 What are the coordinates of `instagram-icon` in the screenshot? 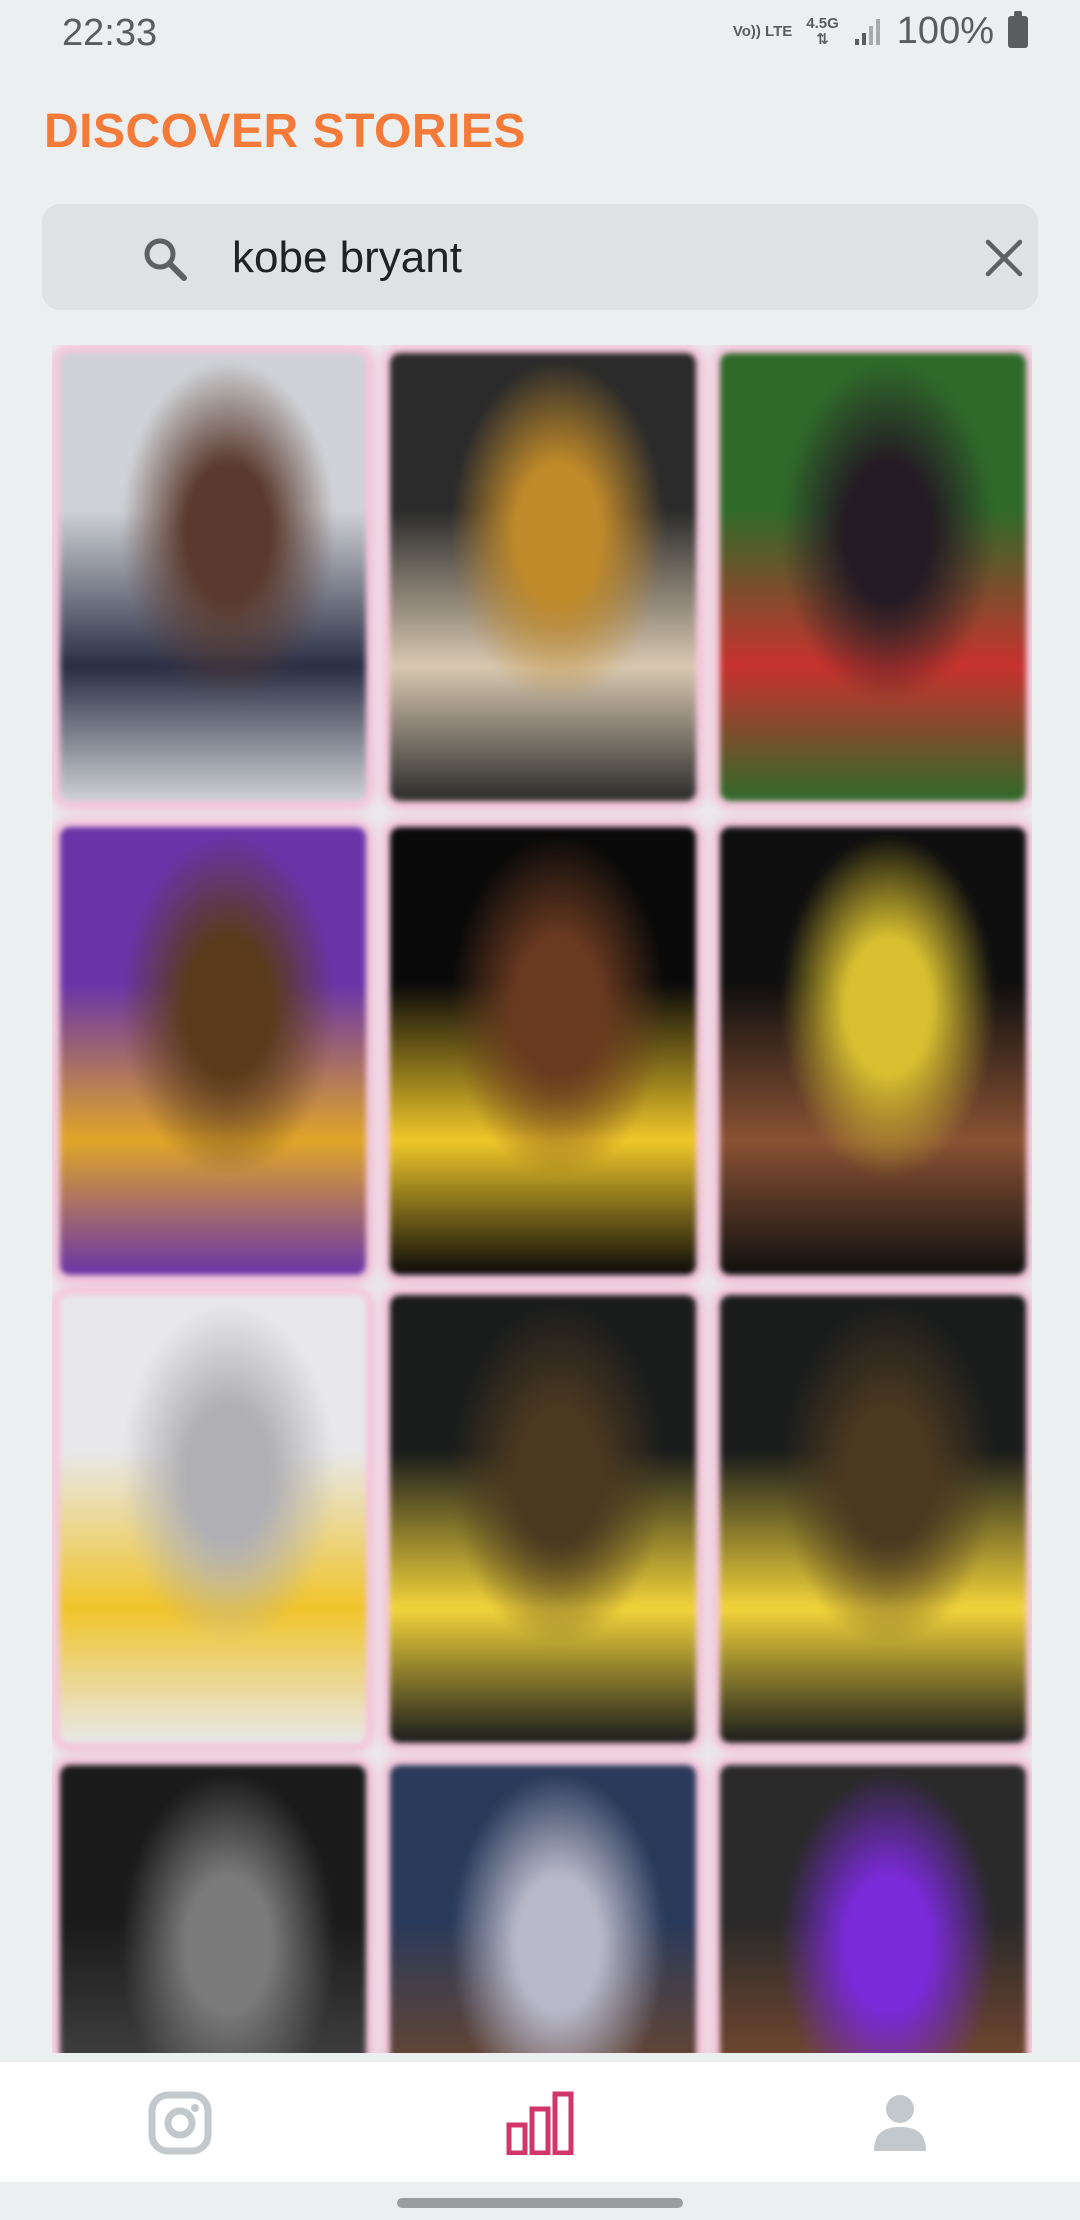 It's located at (180, 2123).